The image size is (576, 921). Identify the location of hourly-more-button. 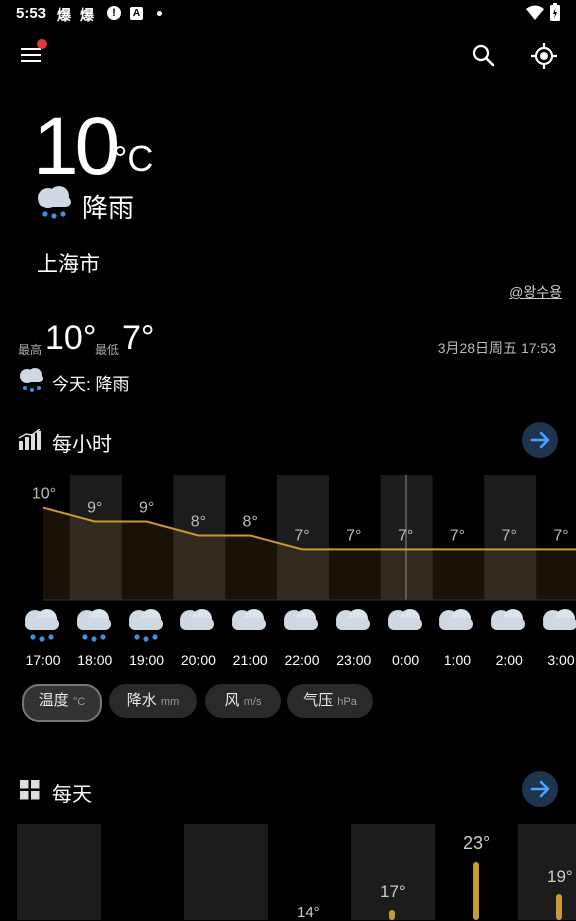
(540, 440).